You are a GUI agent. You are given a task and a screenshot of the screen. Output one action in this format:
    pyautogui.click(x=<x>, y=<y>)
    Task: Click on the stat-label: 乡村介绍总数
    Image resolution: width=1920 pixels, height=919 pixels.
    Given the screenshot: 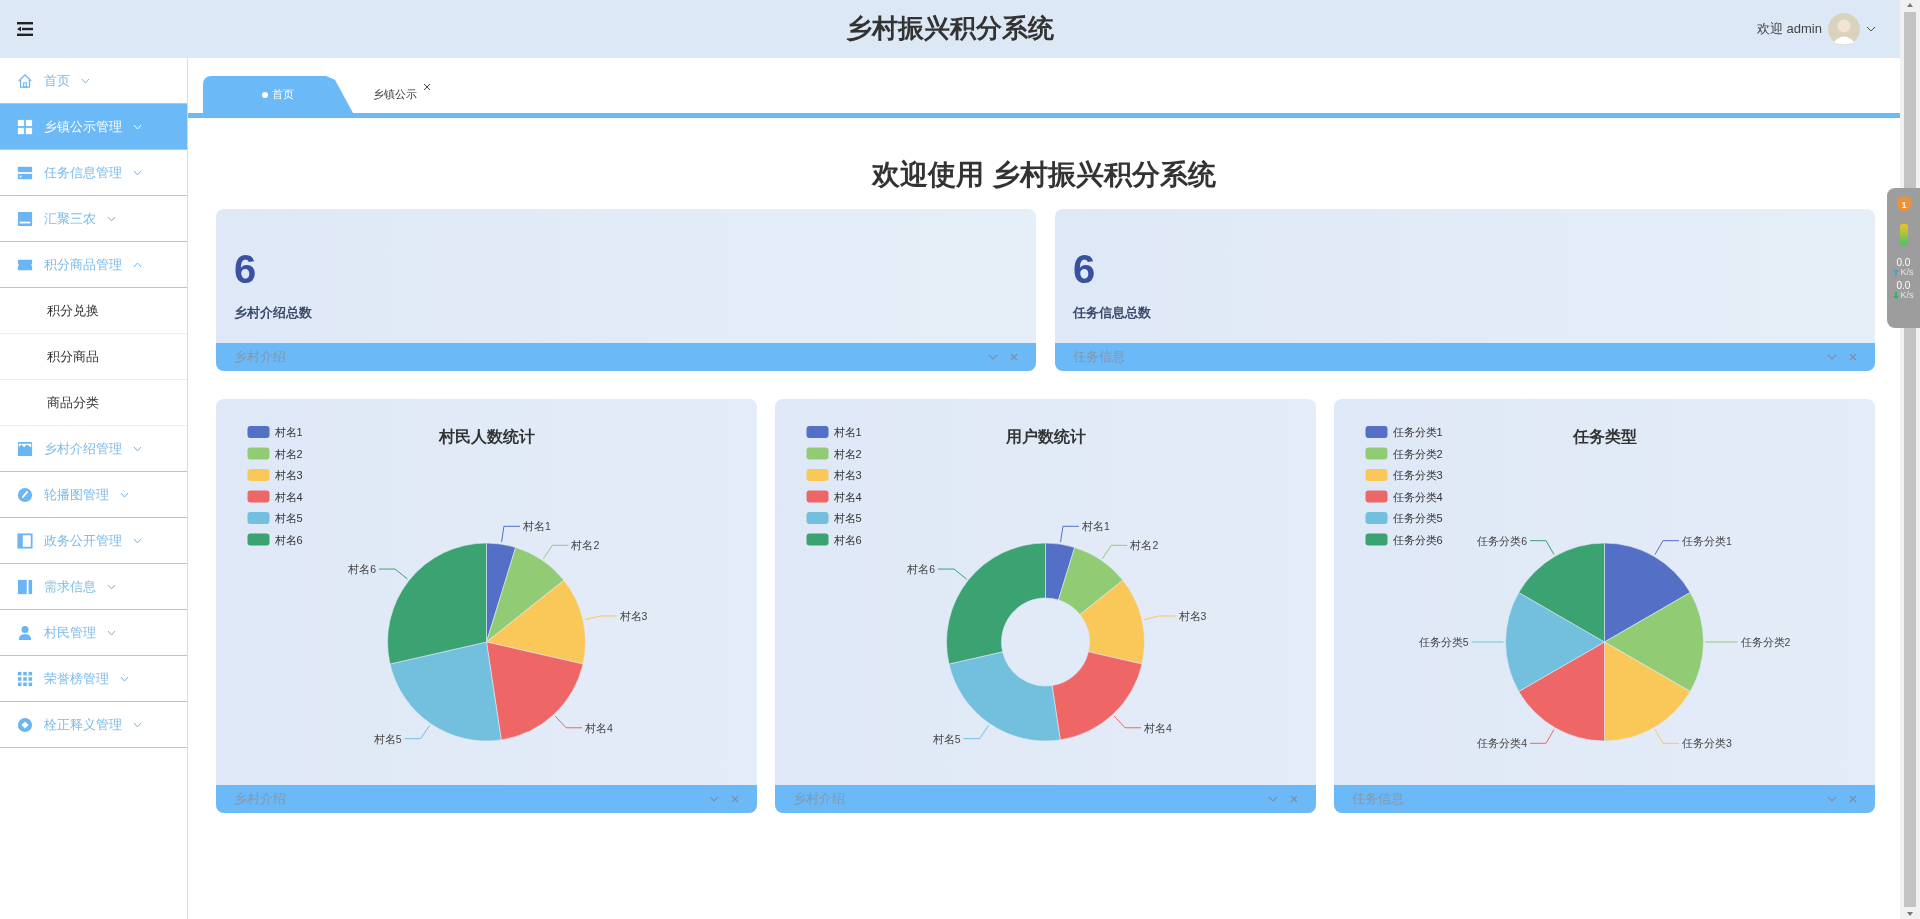 What is the action you would take?
    pyautogui.click(x=273, y=312)
    